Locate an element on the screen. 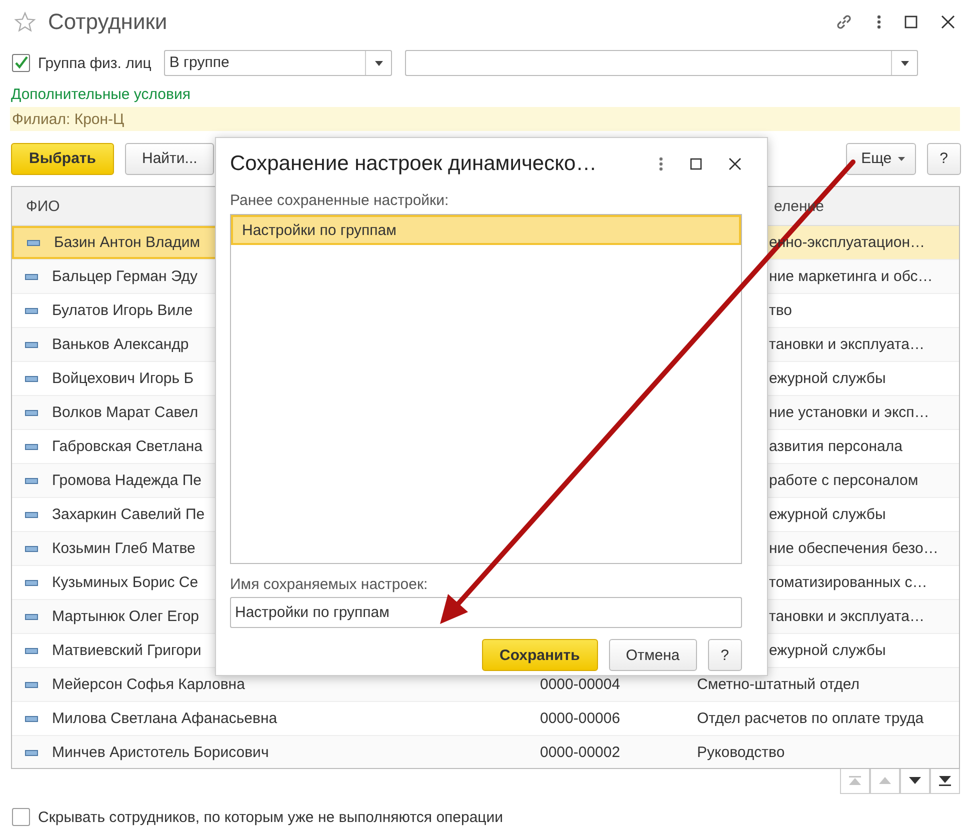  table-cell: Бальцер Герман Эду is located at coordinates (125, 276).